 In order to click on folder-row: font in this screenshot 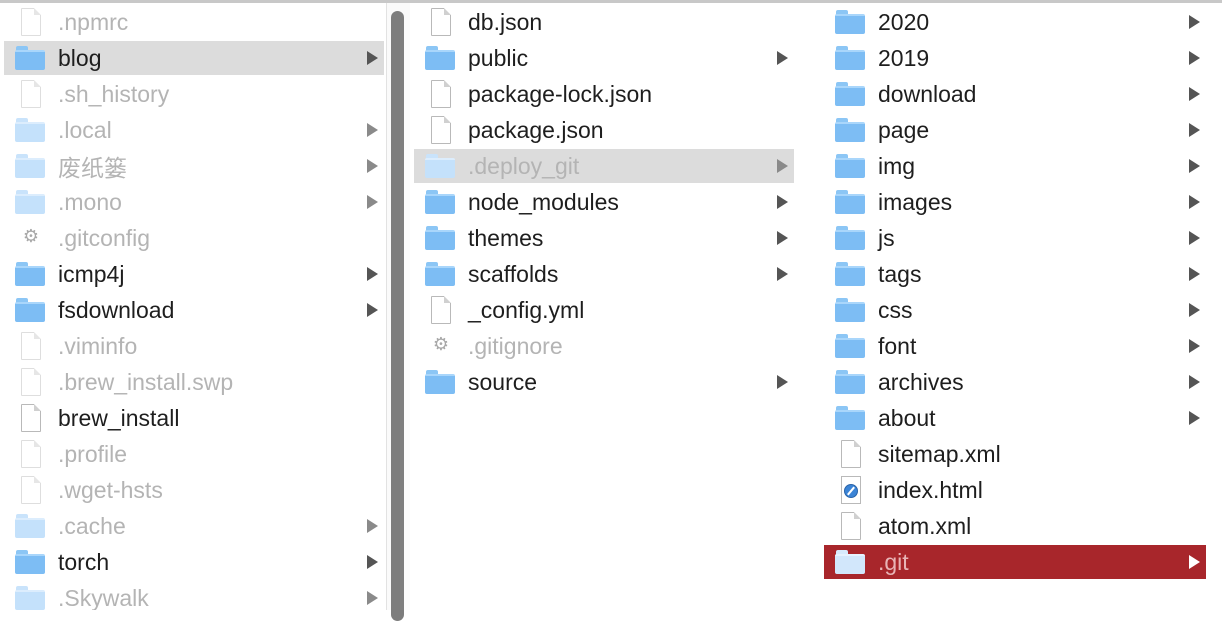, I will do `click(1015, 346)`.